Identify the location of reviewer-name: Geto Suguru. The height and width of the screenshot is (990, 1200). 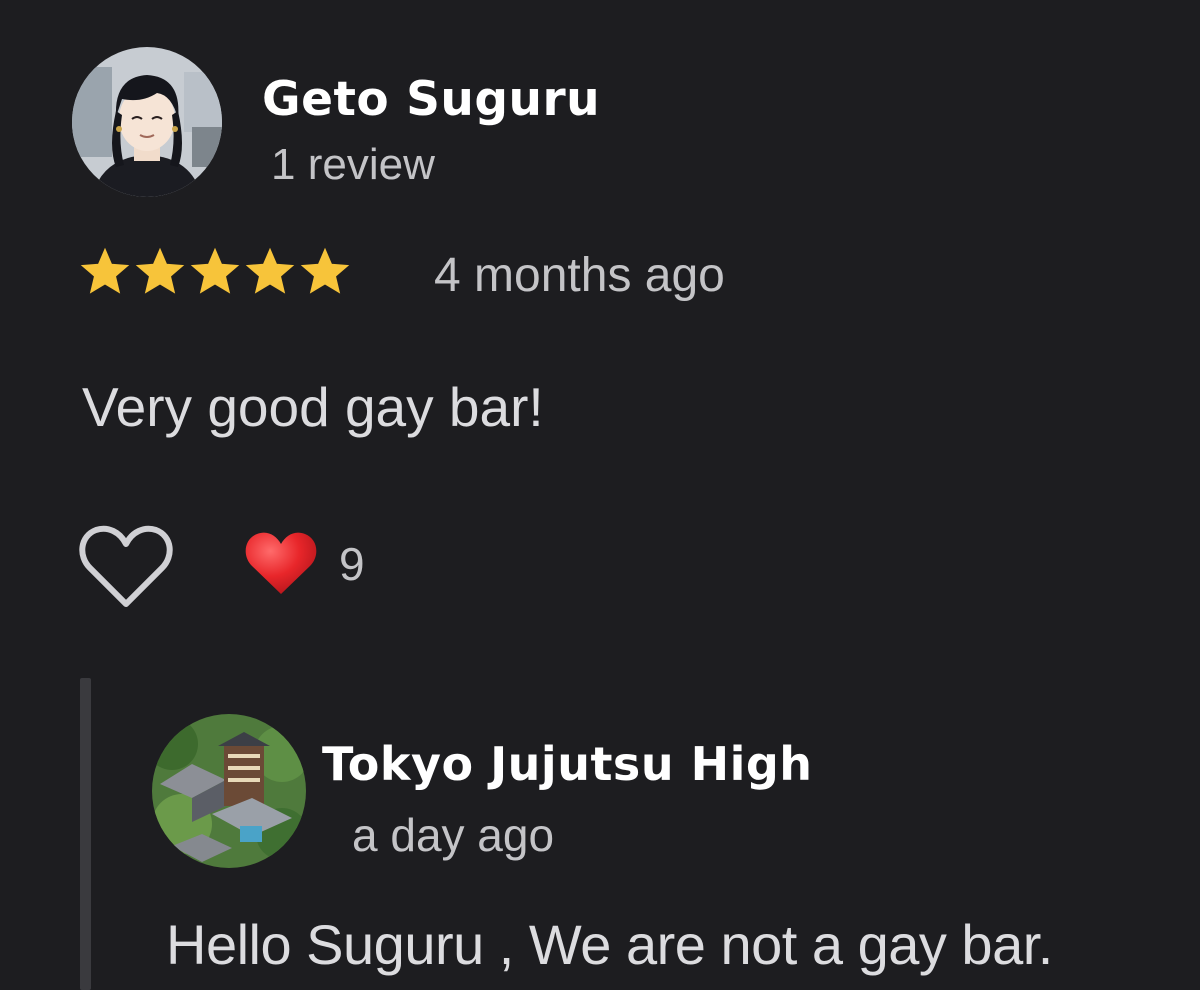
(431, 99).